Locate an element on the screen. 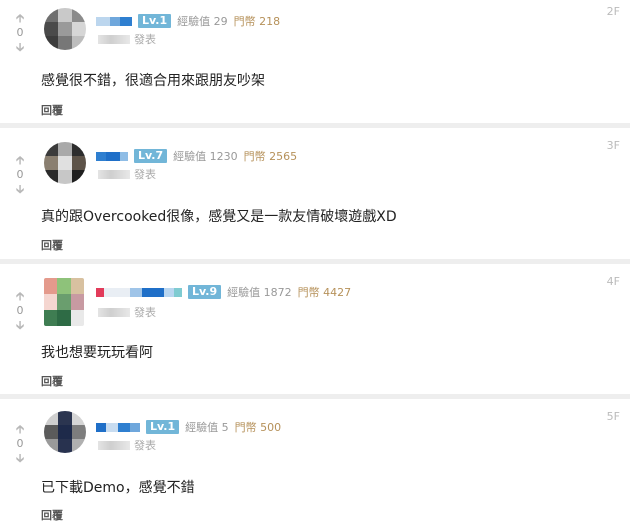 The width and height of the screenshot is (630, 529). comment-text: 已下載Demo，感覺不錯 is located at coordinates (118, 488).